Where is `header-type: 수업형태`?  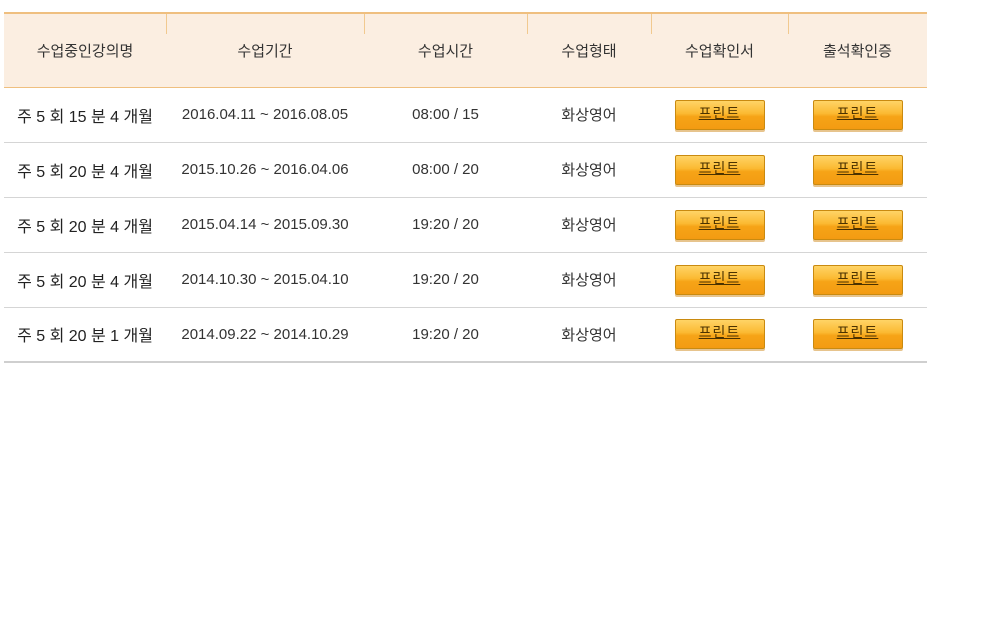
header-type: 수업형태 is located at coordinates (589, 50).